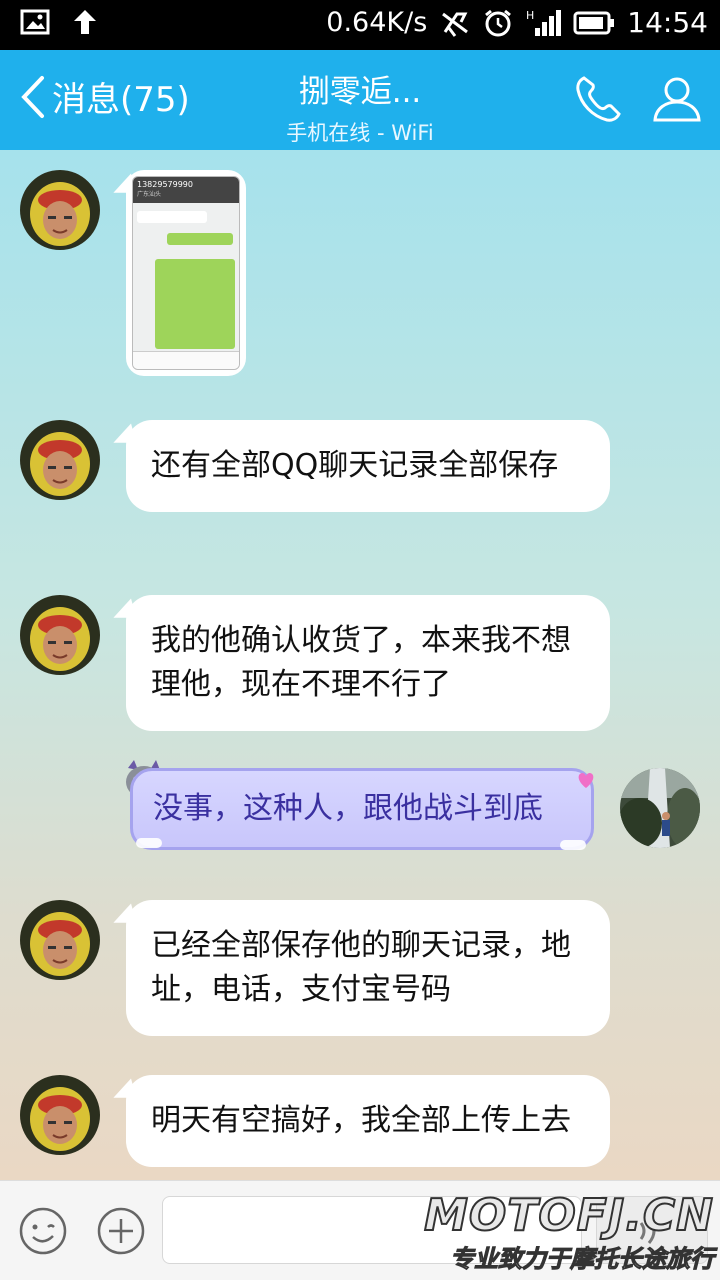 This screenshot has width=720, height=1280. What do you see at coordinates (598, 99) in the screenshot?
I see `phone-call-icon` at bounding box center [598, 99].